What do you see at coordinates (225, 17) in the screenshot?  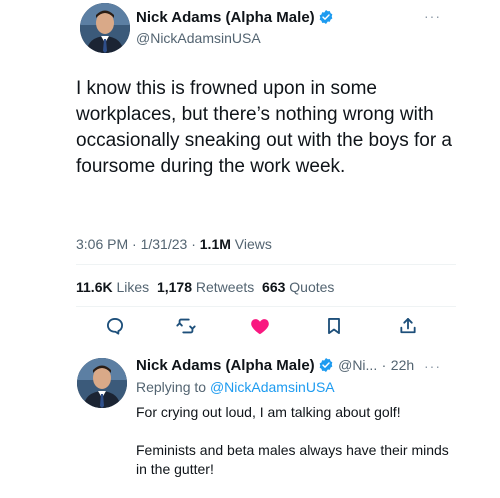 I see `author-name-text: Nick Adams (Alpha Male)` at bounding box center [225, 17].